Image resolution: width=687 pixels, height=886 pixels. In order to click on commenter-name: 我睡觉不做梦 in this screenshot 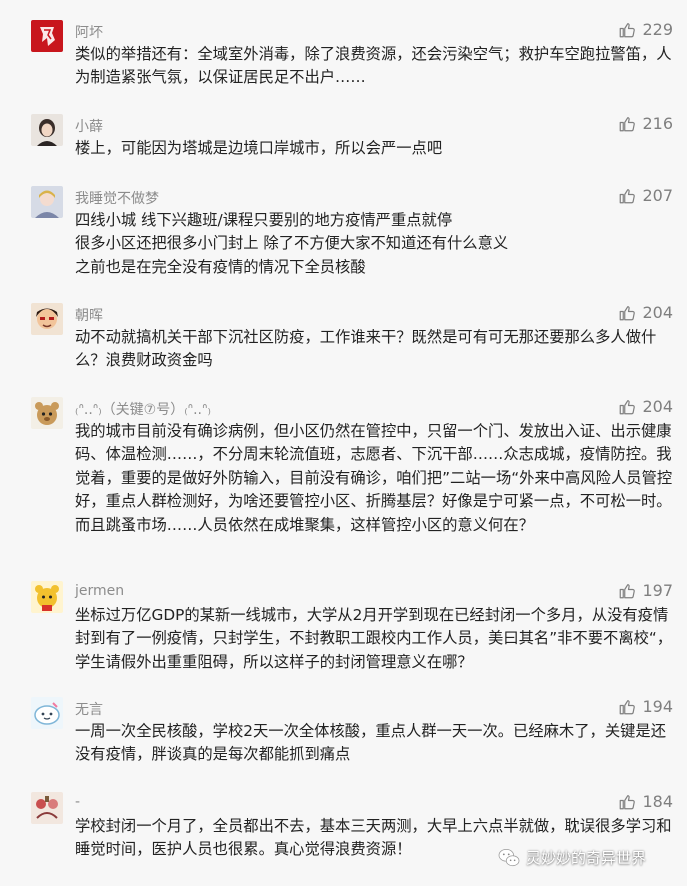, I will do `click(117, 198)`.